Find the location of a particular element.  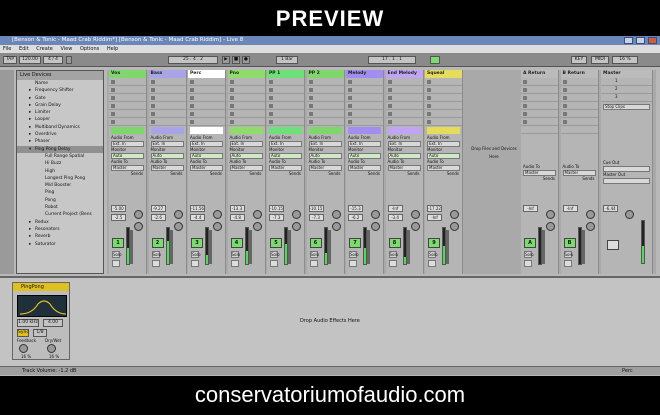

maximize-button is located at coordinates (640, 40).